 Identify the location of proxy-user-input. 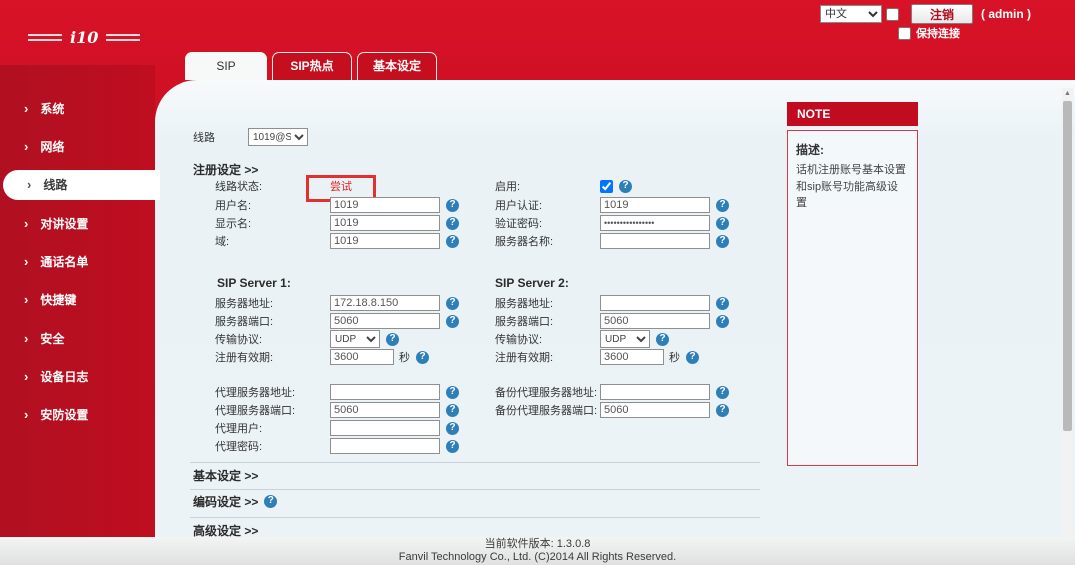
(385, 428).